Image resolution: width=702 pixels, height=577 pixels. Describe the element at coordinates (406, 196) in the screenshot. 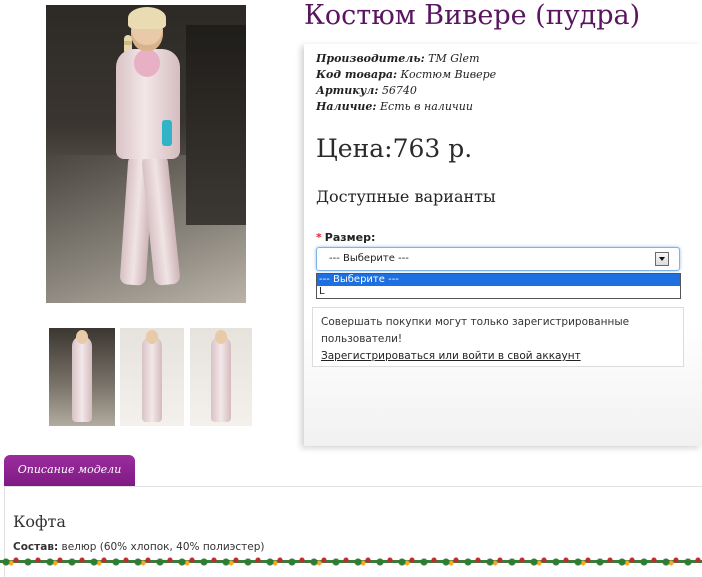

I see `variants-heading: Доступные варианты` at that location.